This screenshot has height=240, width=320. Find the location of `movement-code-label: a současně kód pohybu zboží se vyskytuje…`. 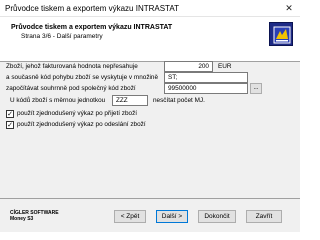

movement-code-label: a současně kód pohybu zboží se vyskytuje… is located at coordinates (82, 77).